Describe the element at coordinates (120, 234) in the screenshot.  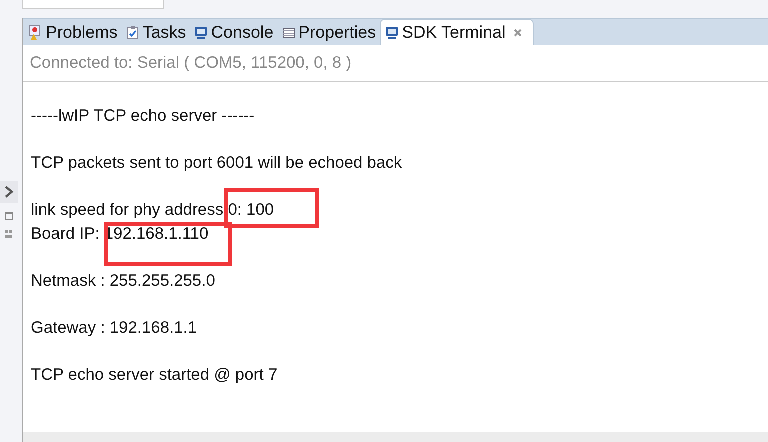
I see `terminal-line: Board IP: 192.168.1.110` at that location.